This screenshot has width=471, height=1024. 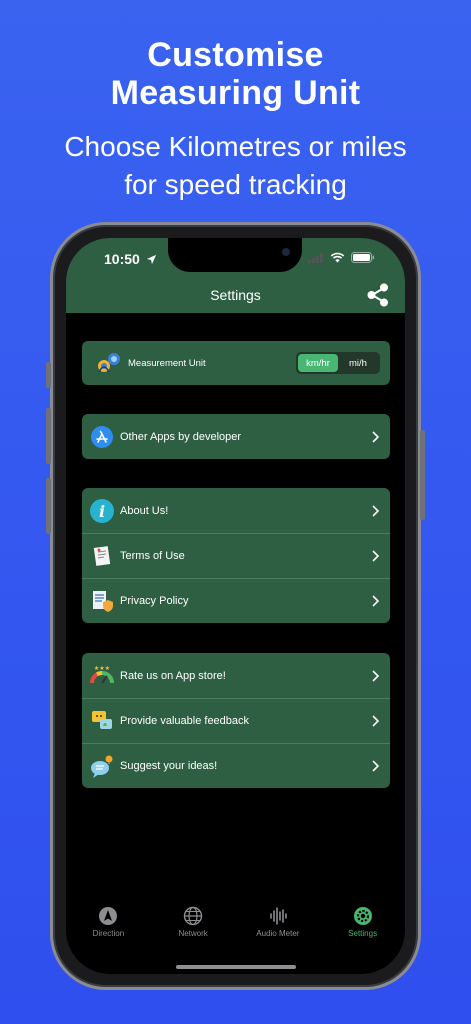 What do you see at coordinates (337, 257) in the screenshot?
I see `wifi-icon` at bounding box center [337, 257].